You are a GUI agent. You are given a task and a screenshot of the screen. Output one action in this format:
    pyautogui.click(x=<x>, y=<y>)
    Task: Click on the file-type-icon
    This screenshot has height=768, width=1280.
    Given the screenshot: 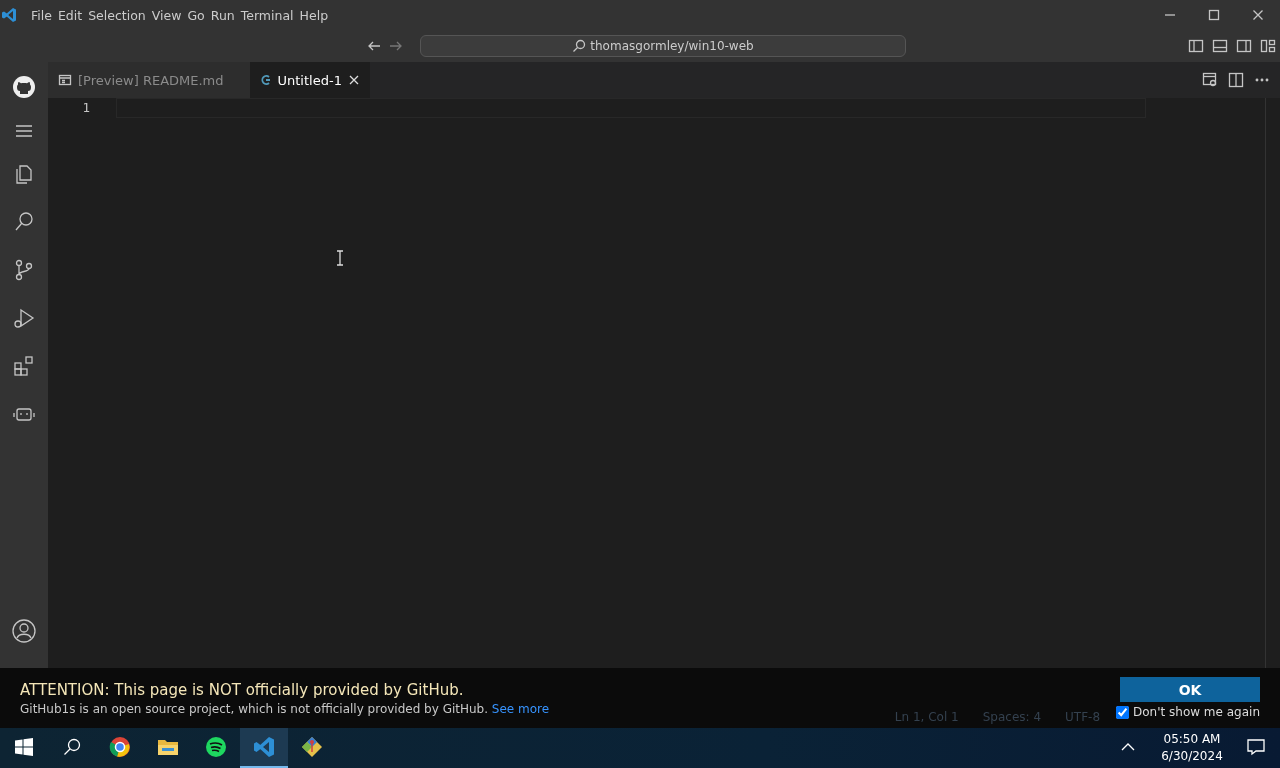 What is the action you would take?
    pyautogui.click(x=265, y=80)
    